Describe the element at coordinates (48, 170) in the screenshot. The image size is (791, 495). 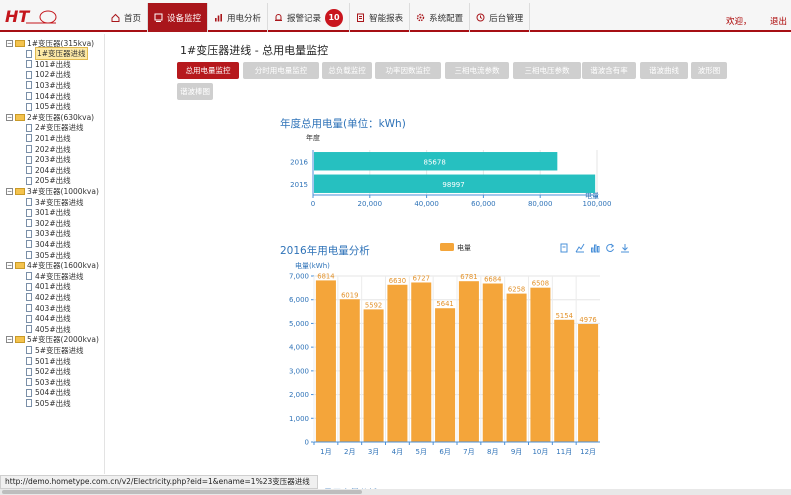
I see `tree-leaf: 204#出线` at that location.